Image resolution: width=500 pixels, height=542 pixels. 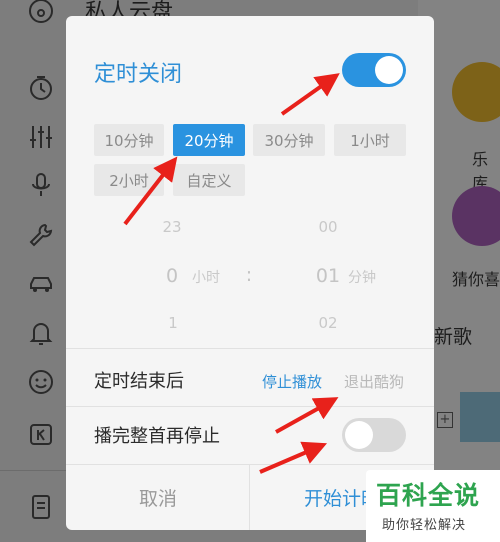 What do you see at coordinates (480, 417) in the screenshot?
I see `song-thumbnail` at bounding box center [480, 417].